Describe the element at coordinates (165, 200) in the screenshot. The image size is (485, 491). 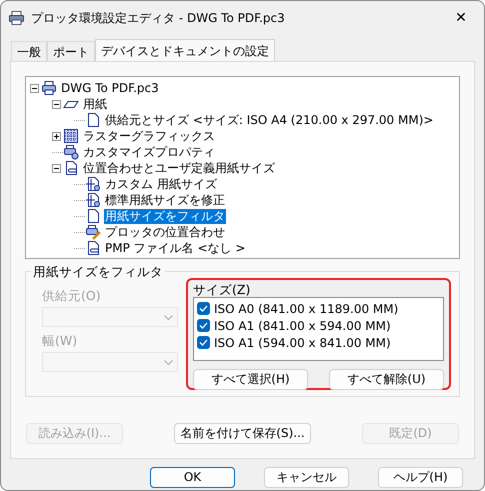
I see `tree-item: 標準用紙サイズを修正` at that location.